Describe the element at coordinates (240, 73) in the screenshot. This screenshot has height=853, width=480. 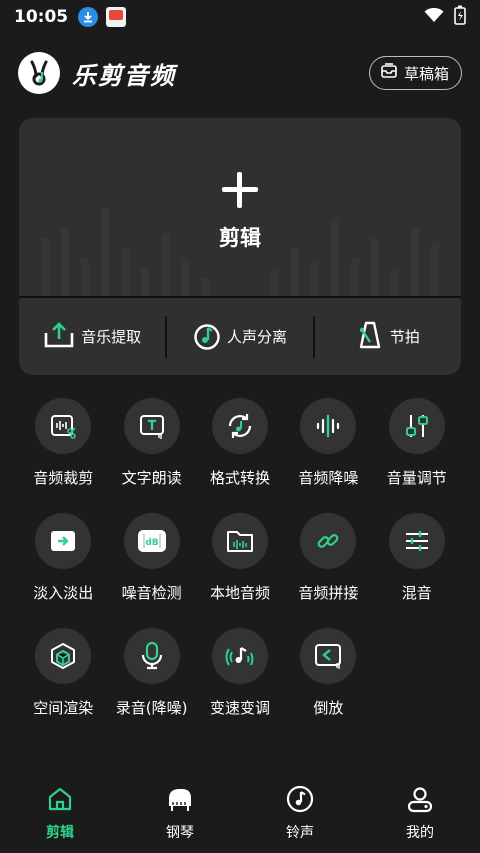
I see `app-header: 乐剪音频 草稿箱` at that location.